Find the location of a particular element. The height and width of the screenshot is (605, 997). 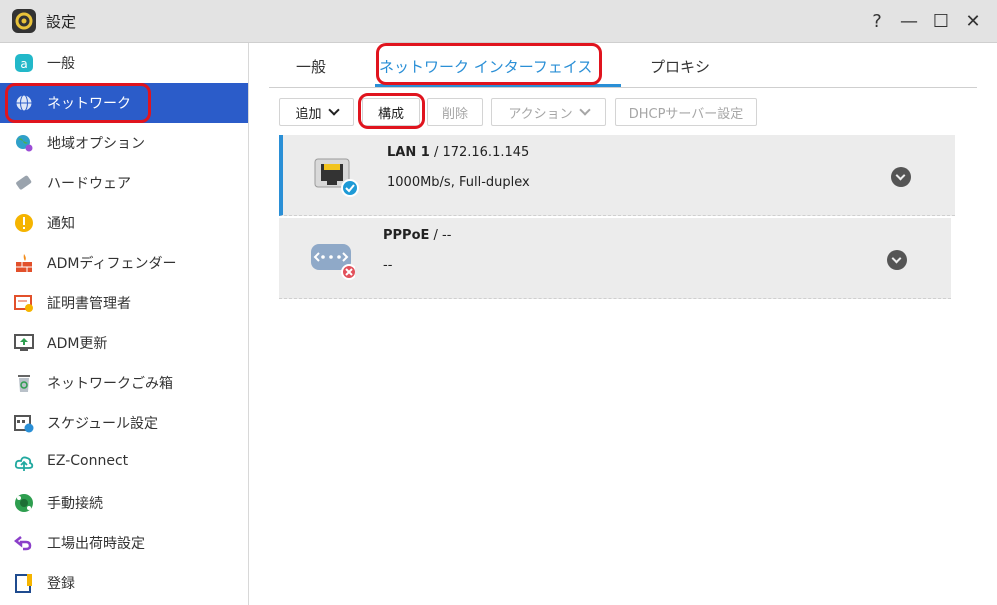

sidebar-item-label: 地域オプション is located at coordinates (96, 144).